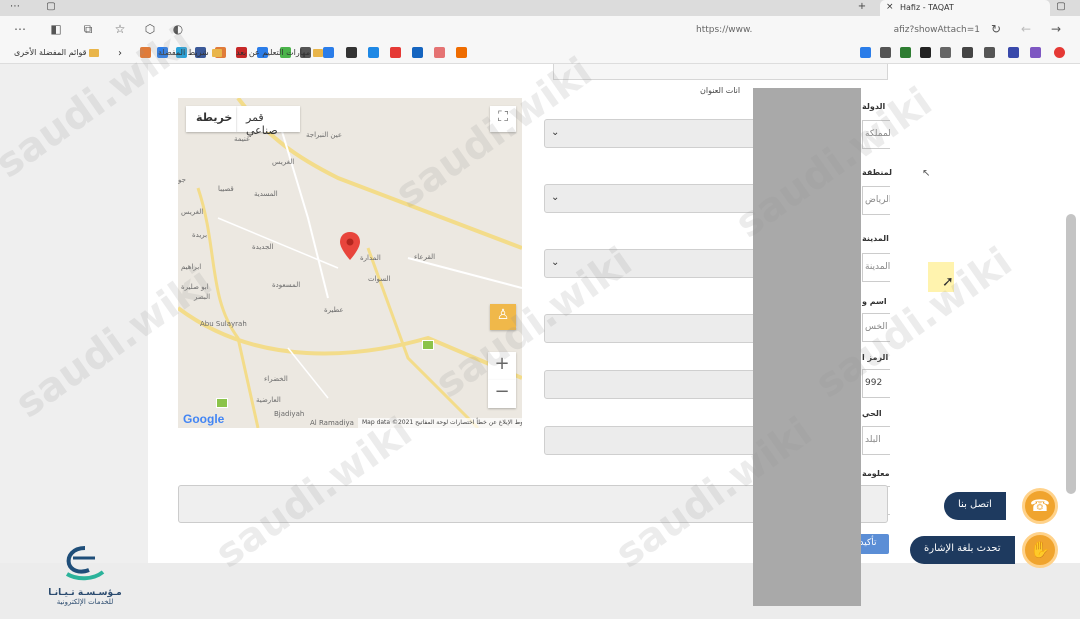 The height and width of the screenshot is (619, 1080). Describe the element at coordinates (350, 246) in the screenshot. I see `map-pin-icon` at that location.